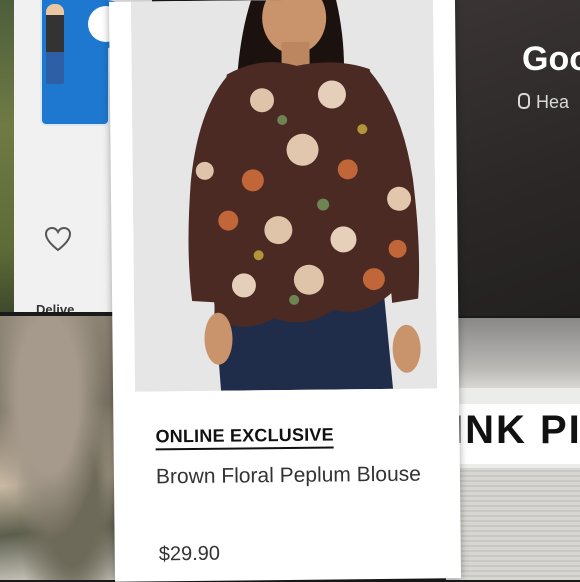  What do you see at coordinates (551, 59) in the screenshot?
I see `promo-title: Goo` at bounding box center [551, 59].